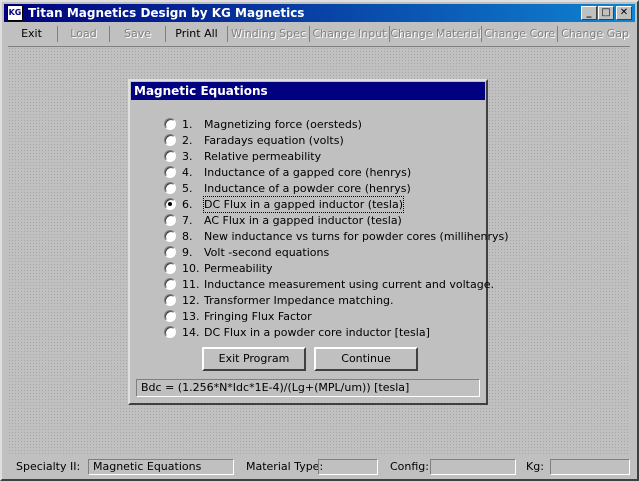  Describe the element at coordinates (32, 34) in the screenshot. I see `menu-exit: Exit` at that location.